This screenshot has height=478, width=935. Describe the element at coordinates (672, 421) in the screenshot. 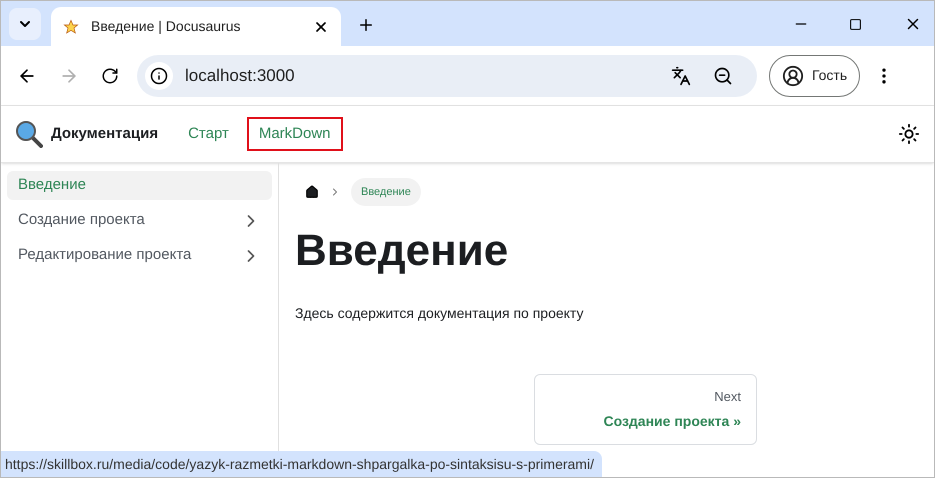

I see `next-title: Создание проекта »` at that location.